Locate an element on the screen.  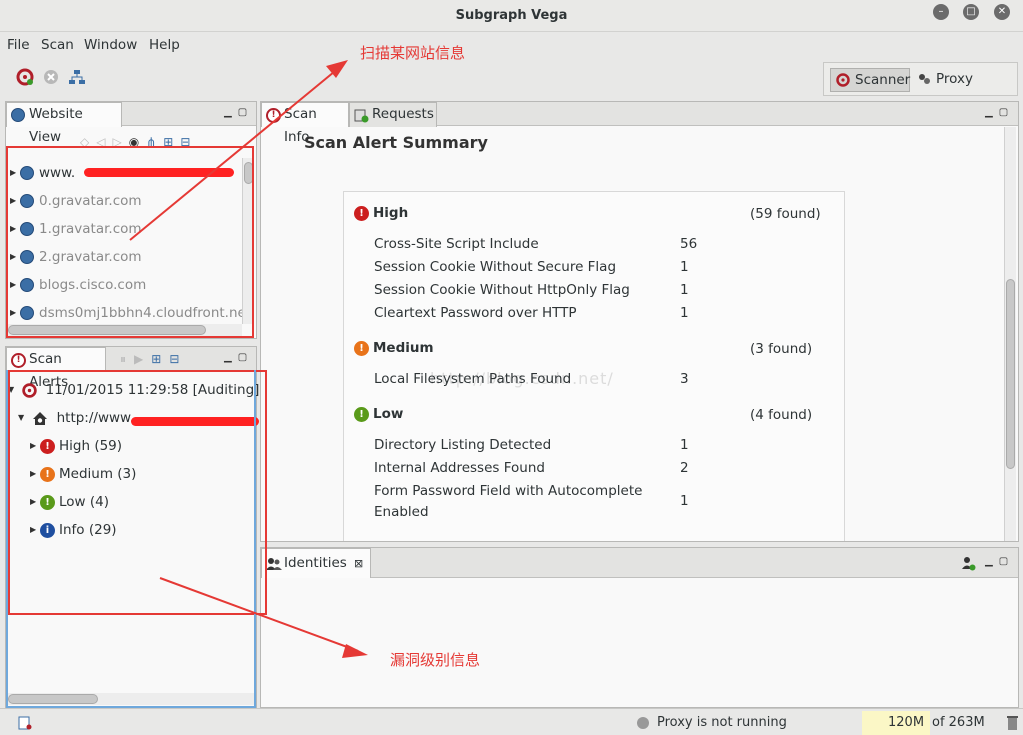
scanner-label: Scanner is located at coordinates (883, 80).